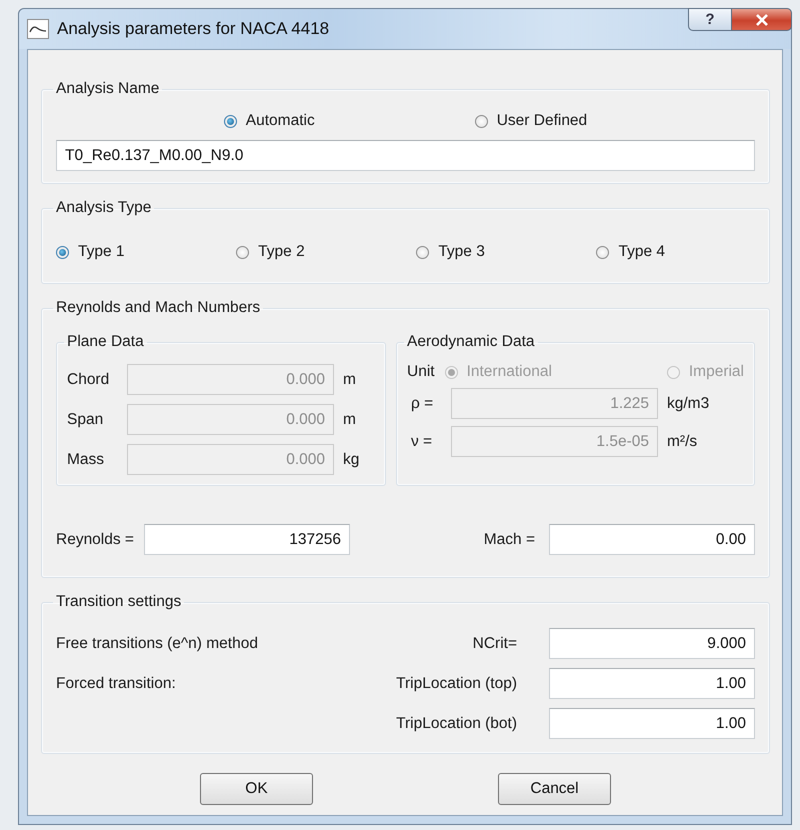 The image size is (800, 830). Describe the element at coordinates (281, 252) in the screenshot. I see `radio-label: Type 2` at that location.